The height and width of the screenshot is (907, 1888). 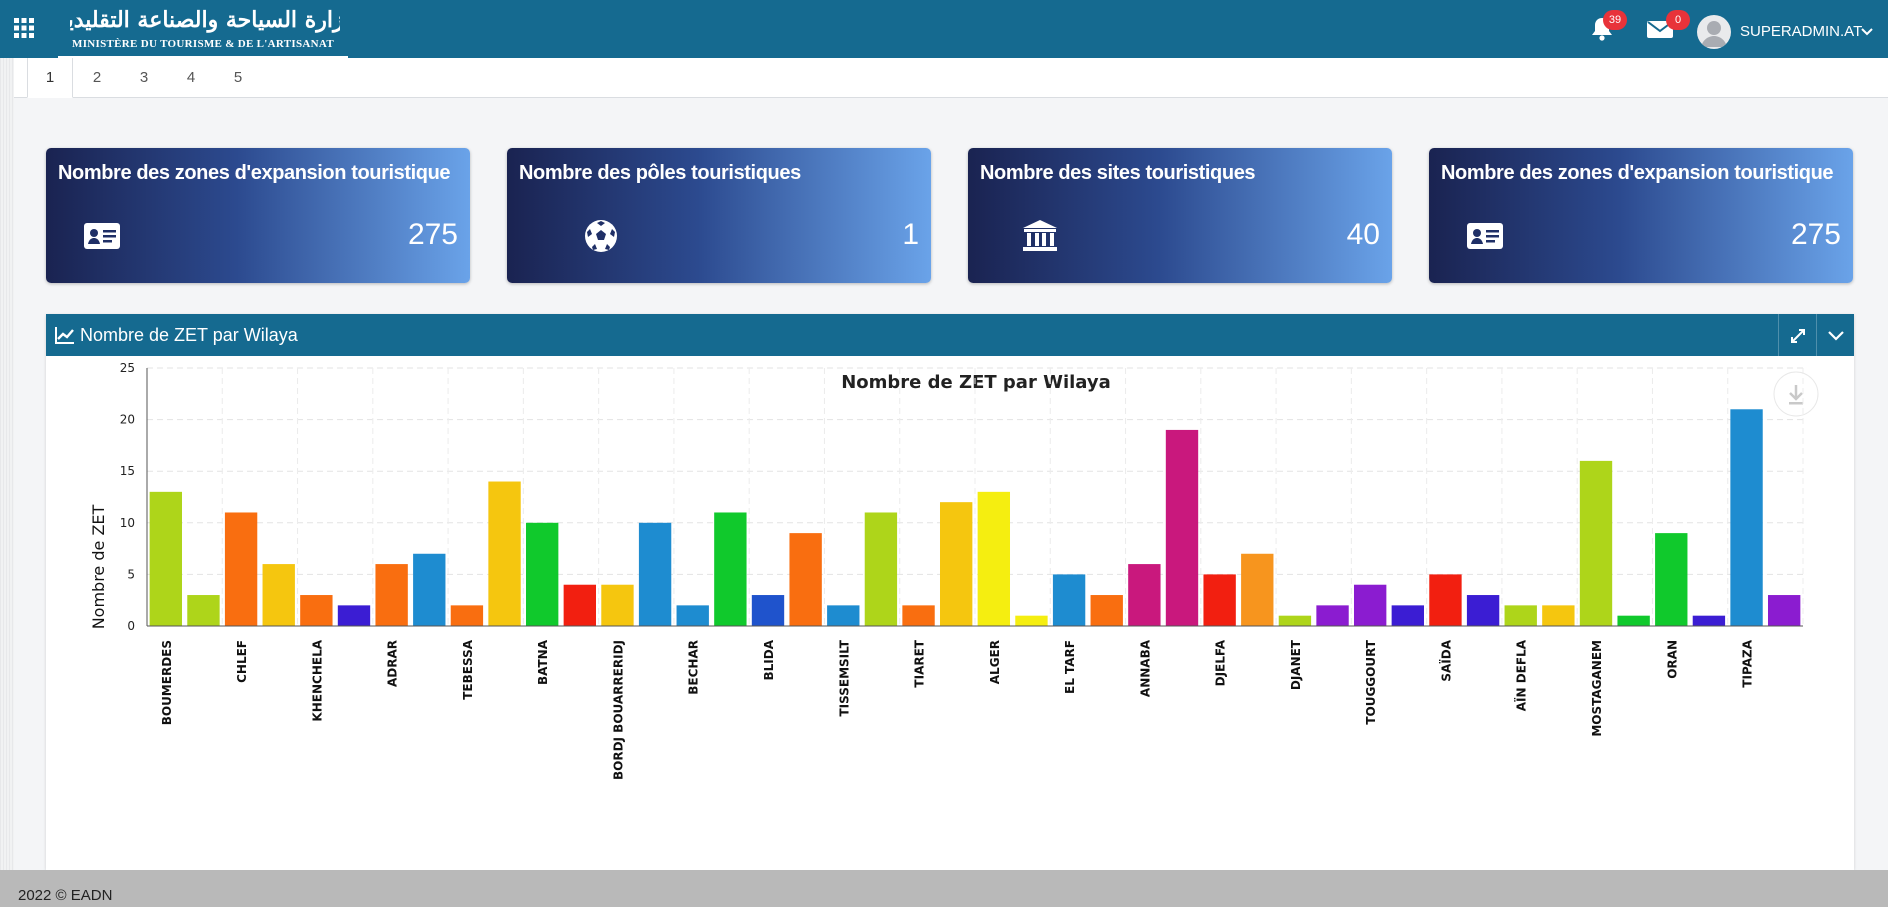 What do you see at coordinates (127, 471) in the screenshot?
I see `y-tick-label: 15` at bounding box center [127, 471].